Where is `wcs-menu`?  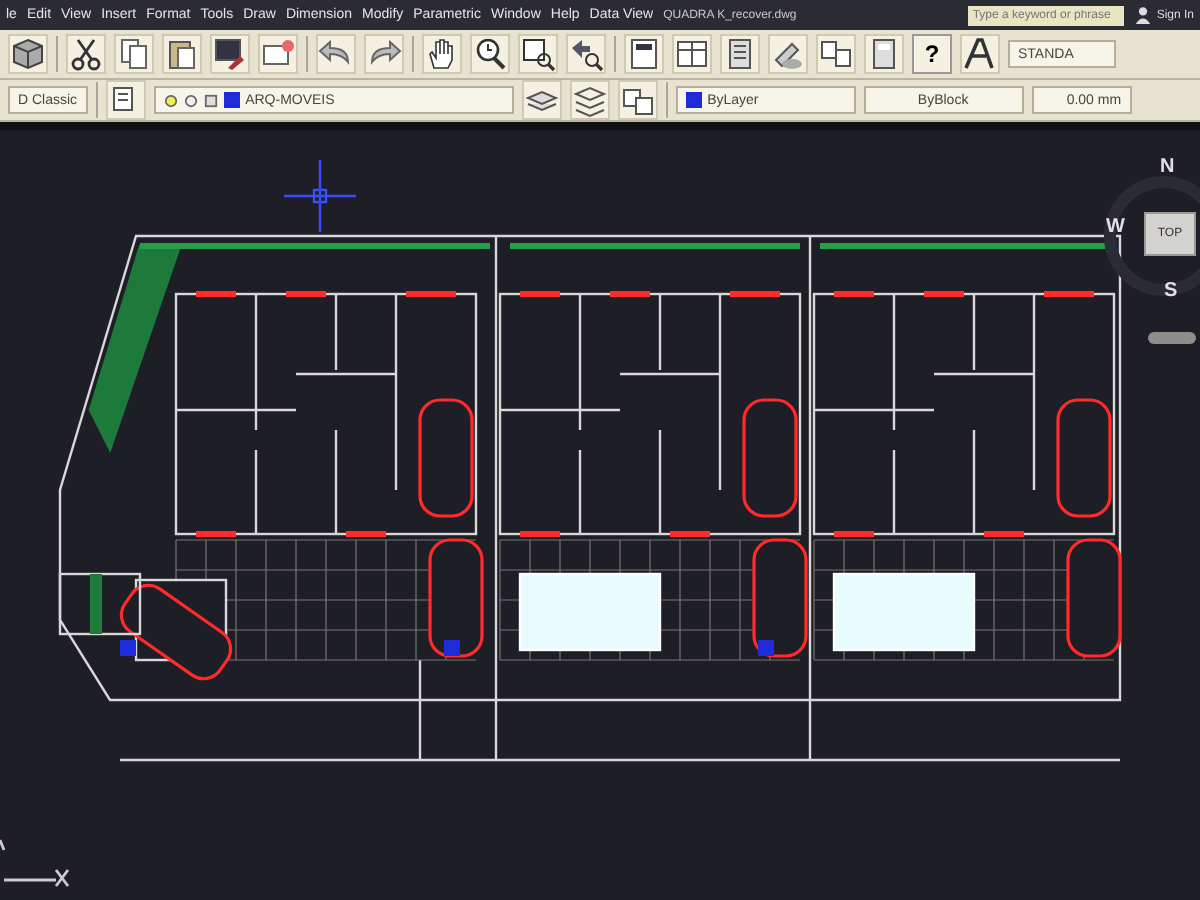
wcs-menu is located at coordinates (1172, 338).